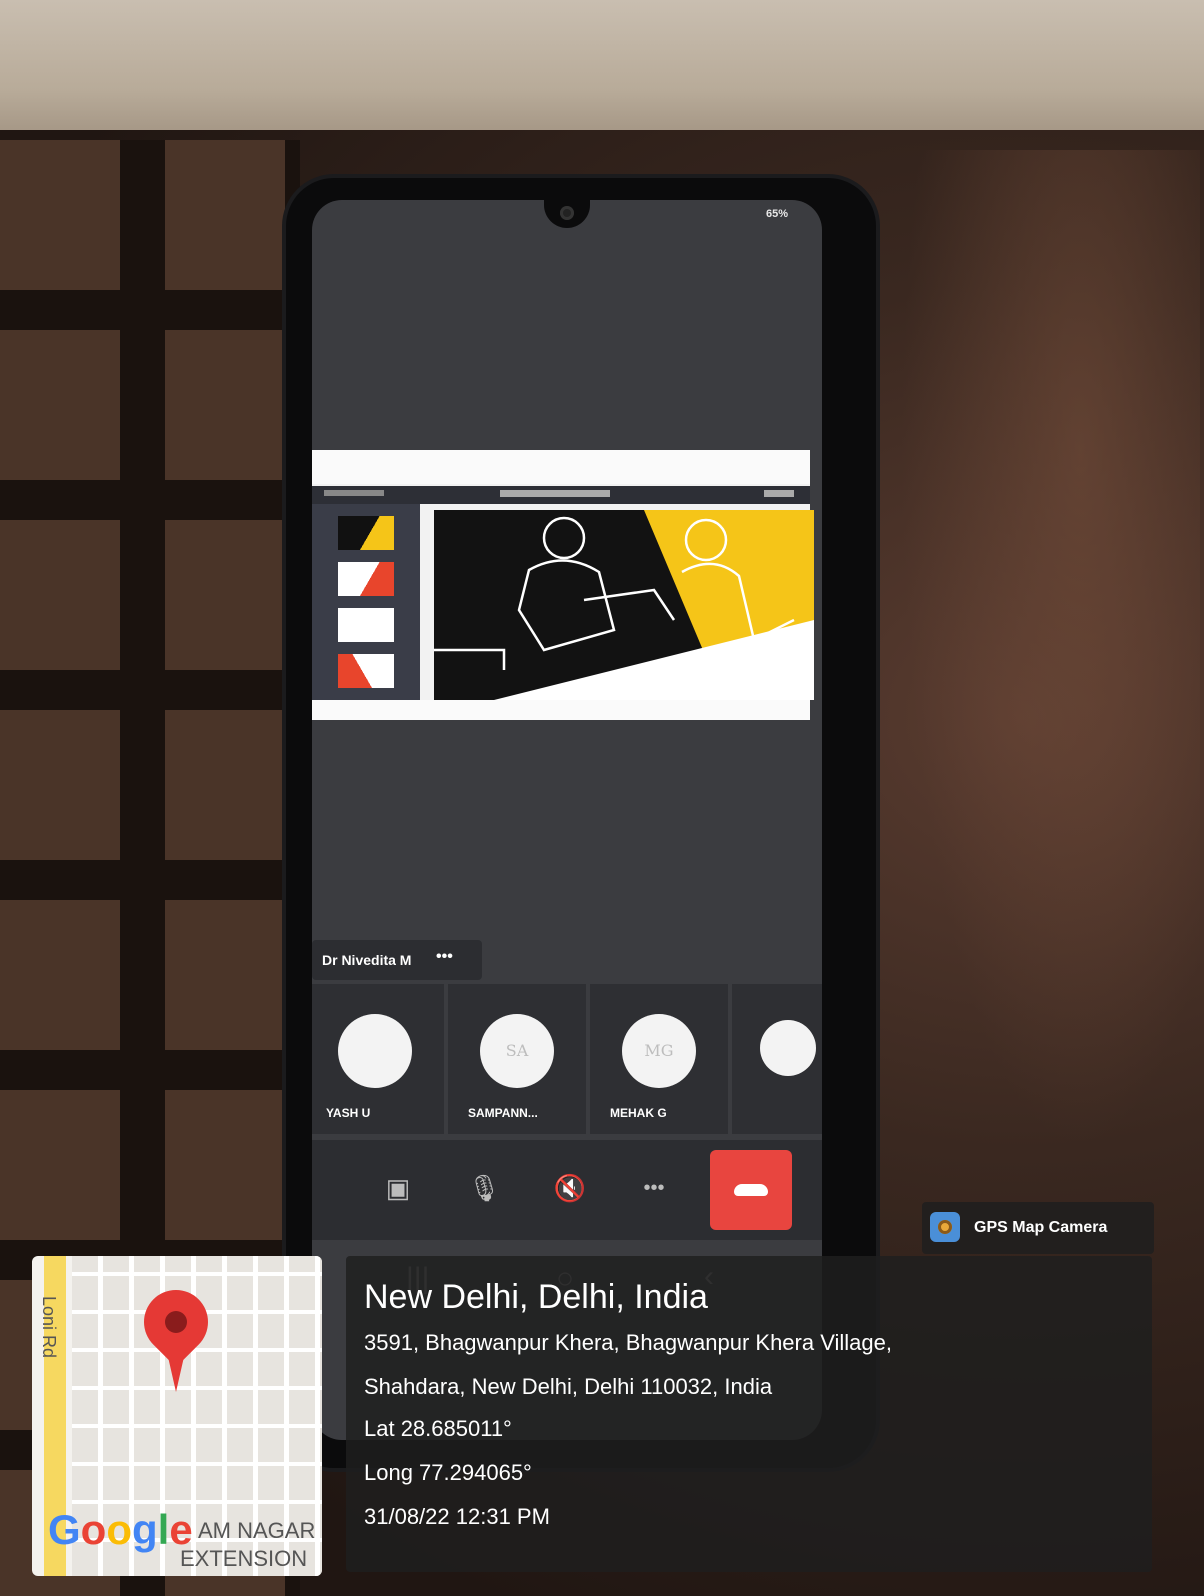  I want to click on participant-tile: YASH U, so click(378, 1059).